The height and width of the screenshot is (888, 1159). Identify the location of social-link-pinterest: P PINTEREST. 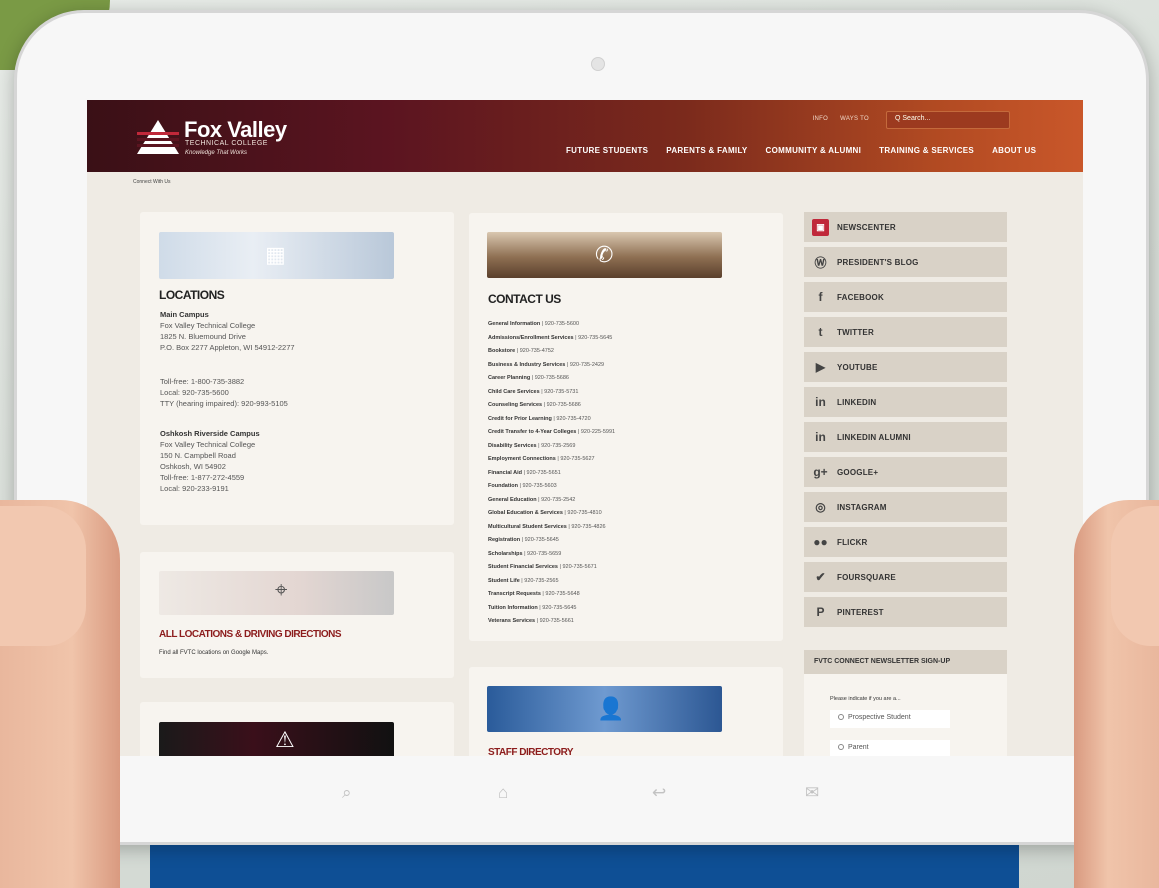
(905, 612).